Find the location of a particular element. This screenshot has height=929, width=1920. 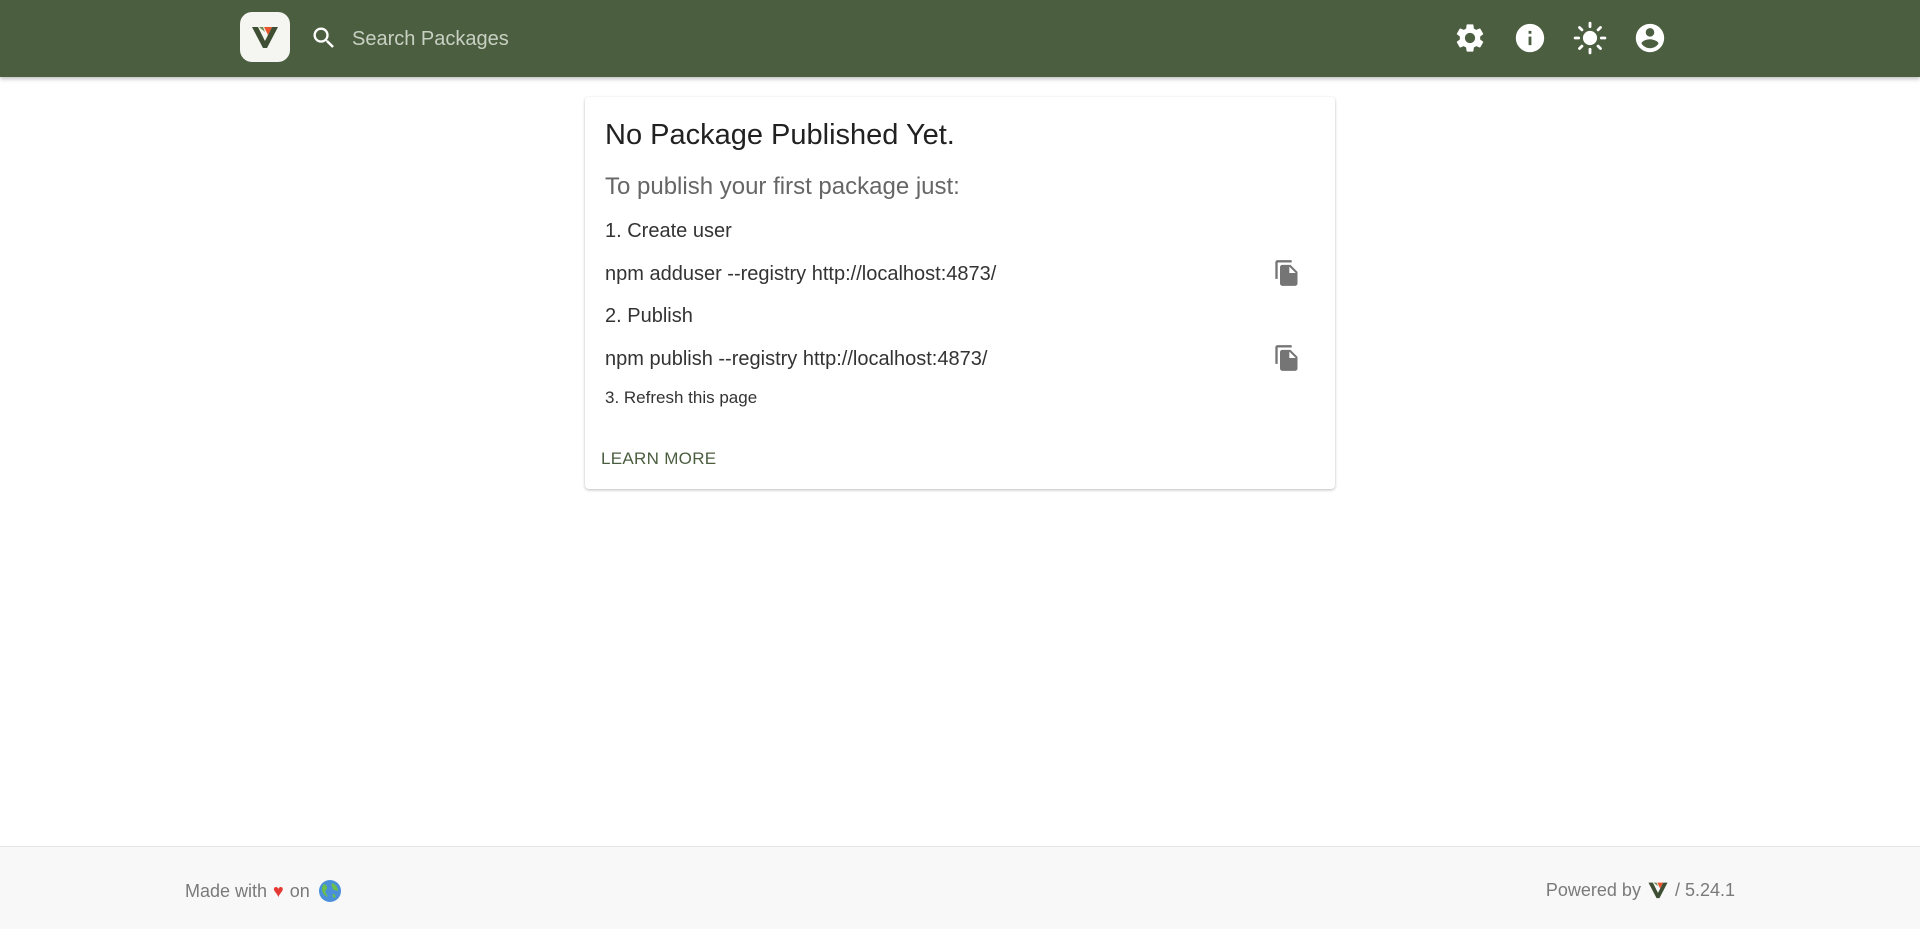

footer-made-with: Made with ♥ on is located at coordinates (263, 891).